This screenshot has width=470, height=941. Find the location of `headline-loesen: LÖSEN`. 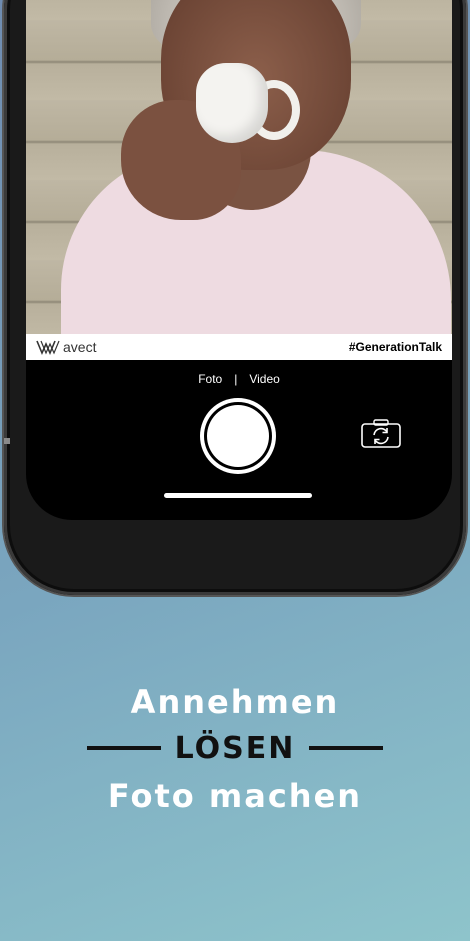

headline-loesen: LÖSEN is located at coordinates (235, 748).